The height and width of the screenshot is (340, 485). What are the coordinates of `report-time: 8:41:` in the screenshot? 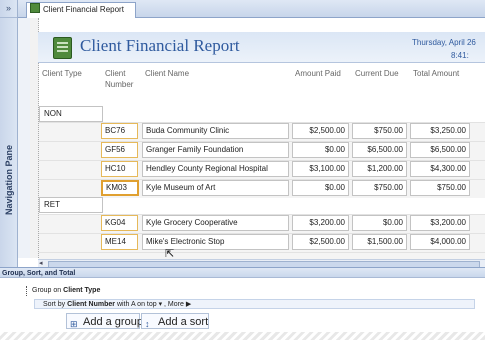 It's located at (460, 55).